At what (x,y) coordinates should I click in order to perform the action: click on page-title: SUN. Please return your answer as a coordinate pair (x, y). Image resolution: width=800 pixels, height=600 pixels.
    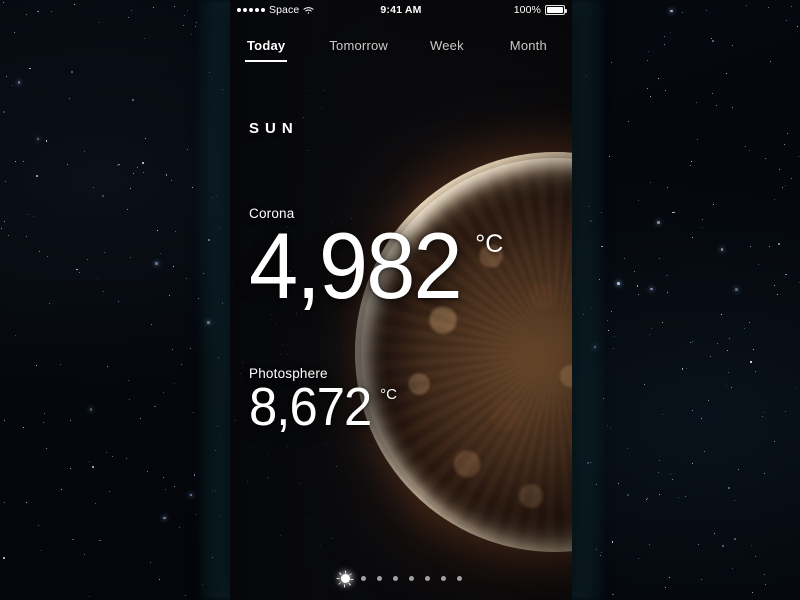
    Looking at the image, I should click on (274, 128).